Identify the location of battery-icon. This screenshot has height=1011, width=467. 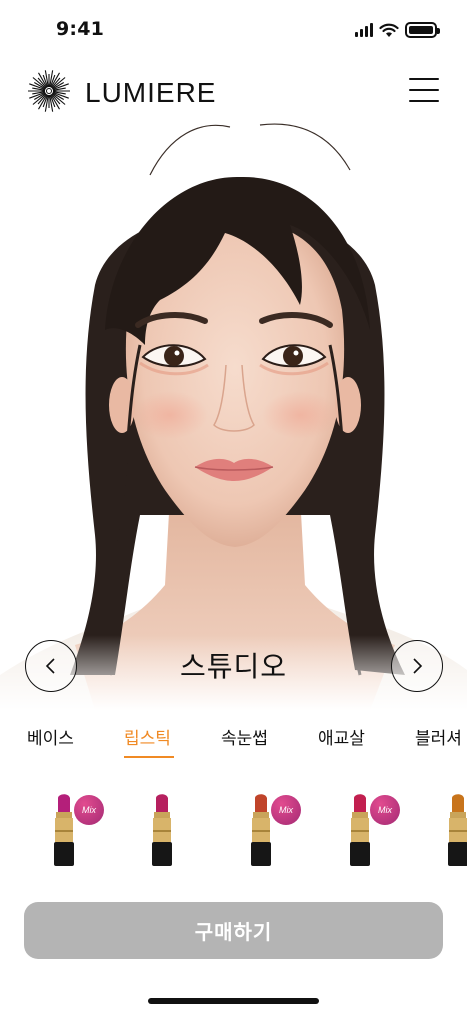
(422, 30).